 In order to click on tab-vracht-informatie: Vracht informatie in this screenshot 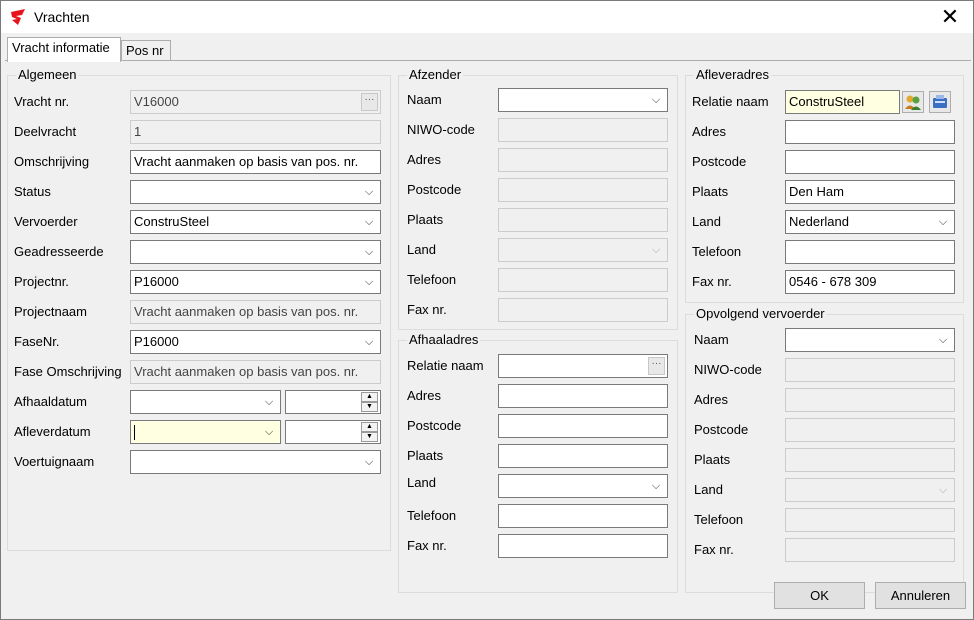, I will do `click(64, 49)`.